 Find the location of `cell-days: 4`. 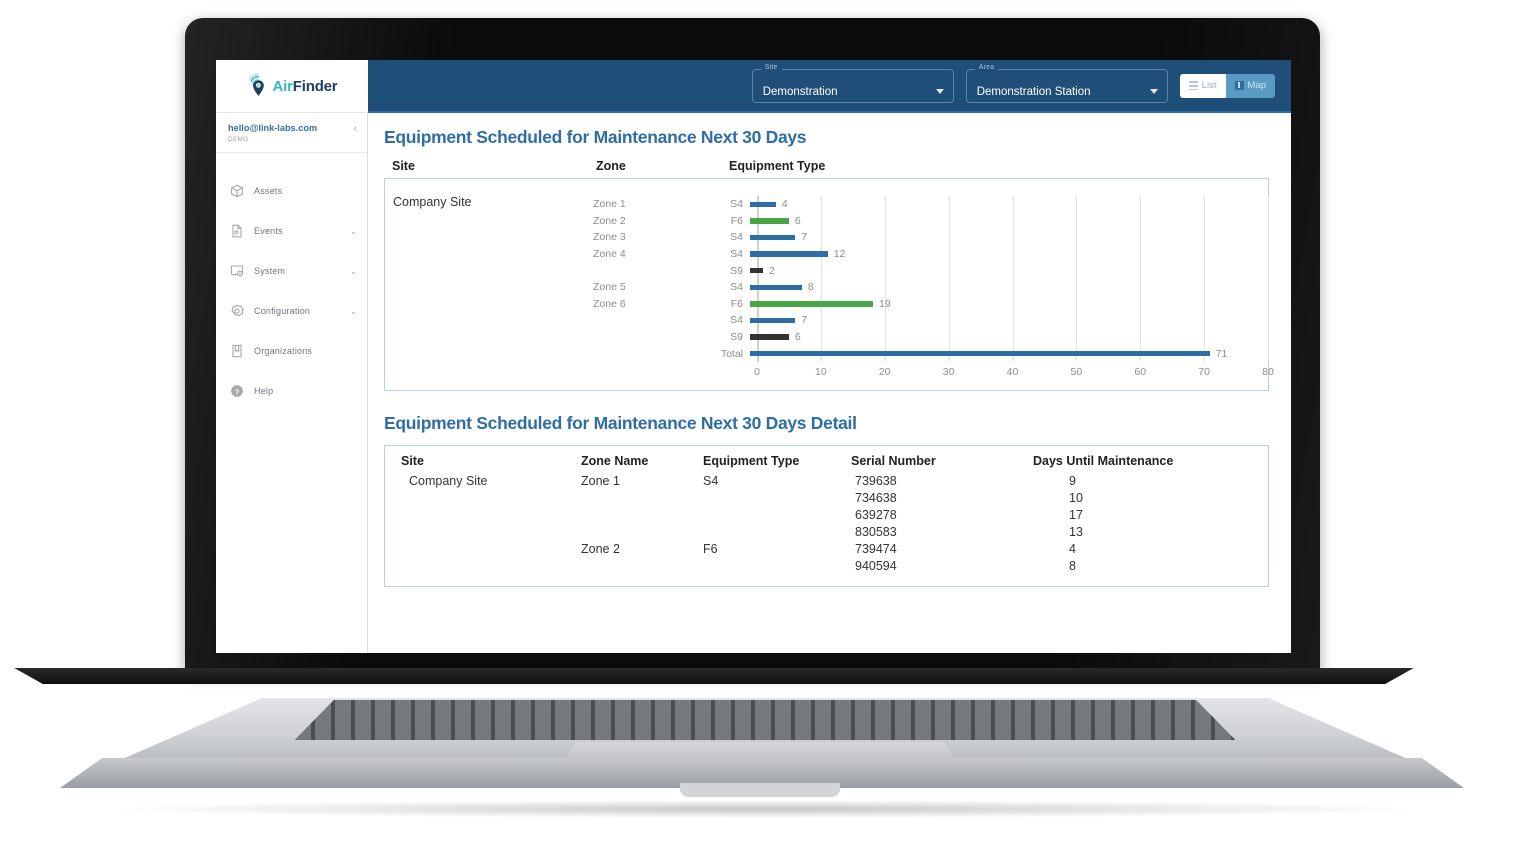

cell-days: 4 is located at coordinates (1072, 548).